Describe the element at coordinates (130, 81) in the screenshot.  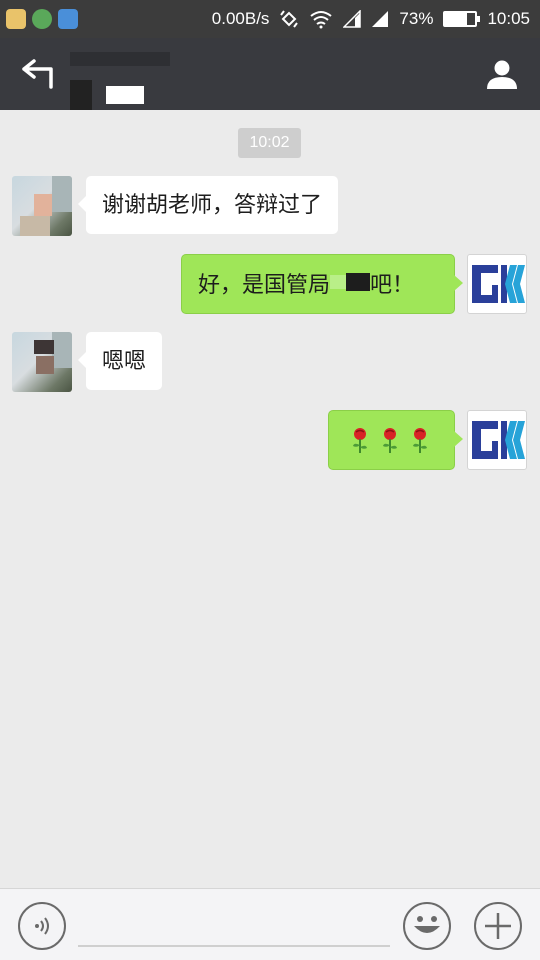
I see `contact-name-redacted` at that location.